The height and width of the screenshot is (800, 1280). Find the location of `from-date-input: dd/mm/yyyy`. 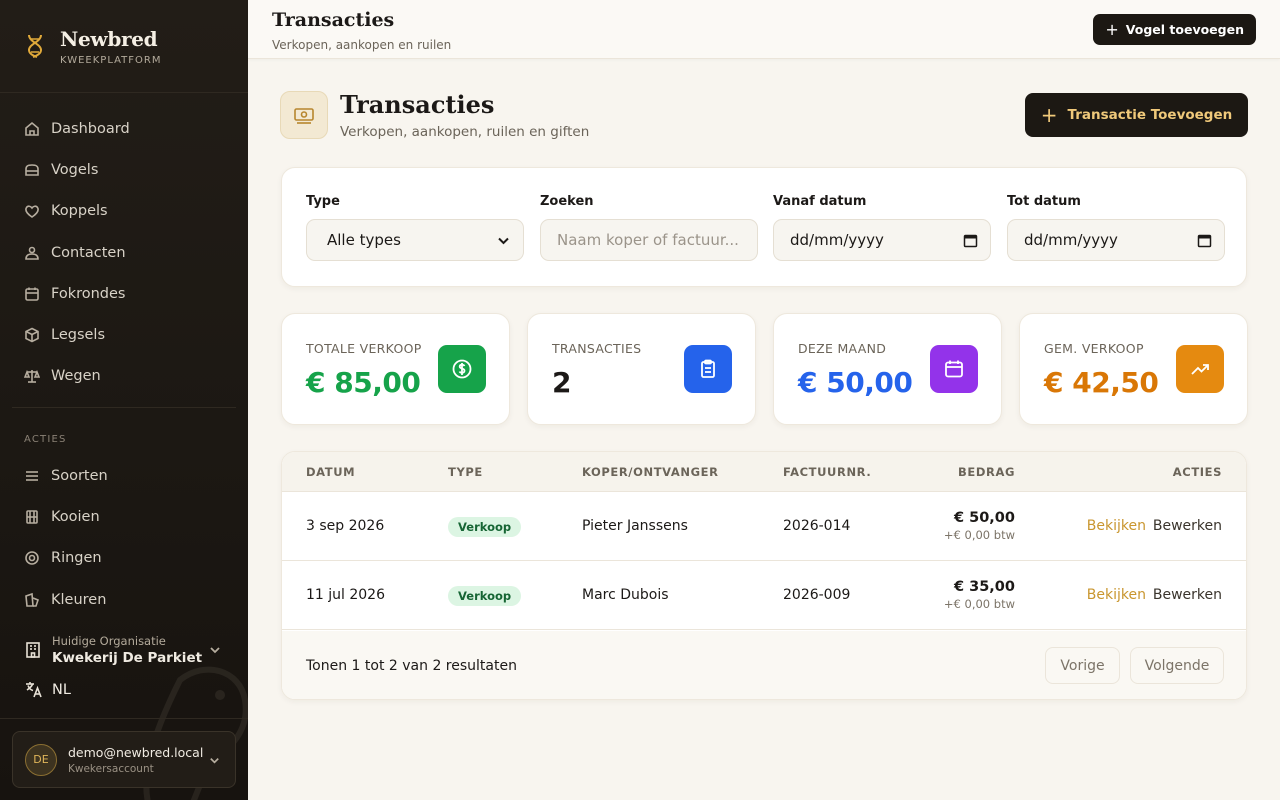

from-date-input: dd/mm/yyyy is located at coordinates (882, 240).